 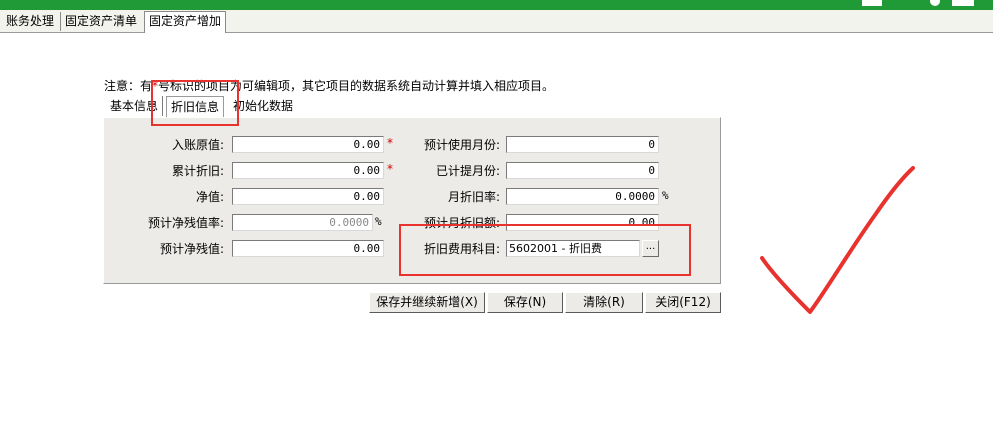 I want to click on title-bar, so click(x=496, y=5).